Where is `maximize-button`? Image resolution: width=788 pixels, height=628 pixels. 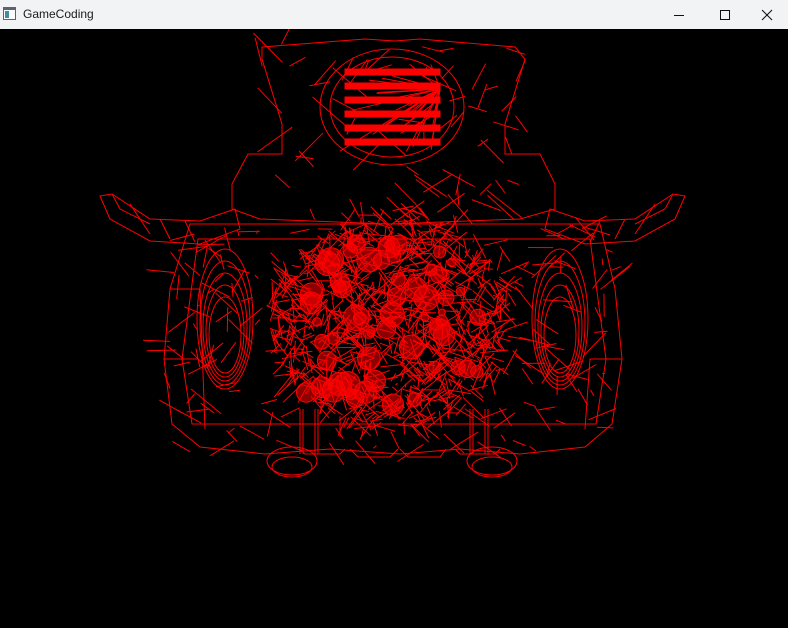
maximize-button is located at coordinates (725, 14).